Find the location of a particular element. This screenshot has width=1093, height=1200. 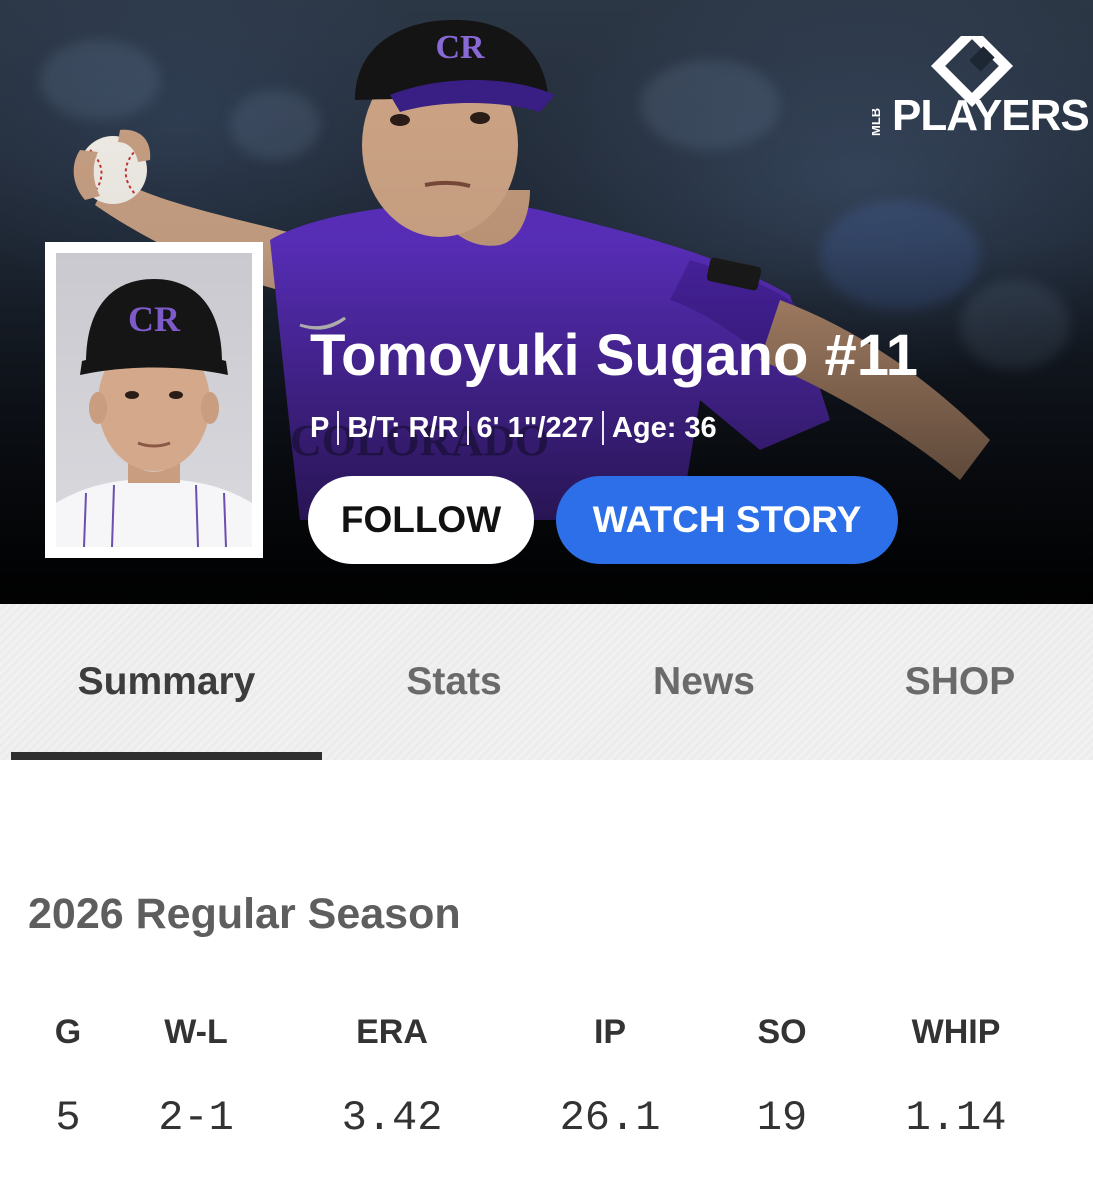

headshot-cap-logo: CR is located at coordinates (154, 319).